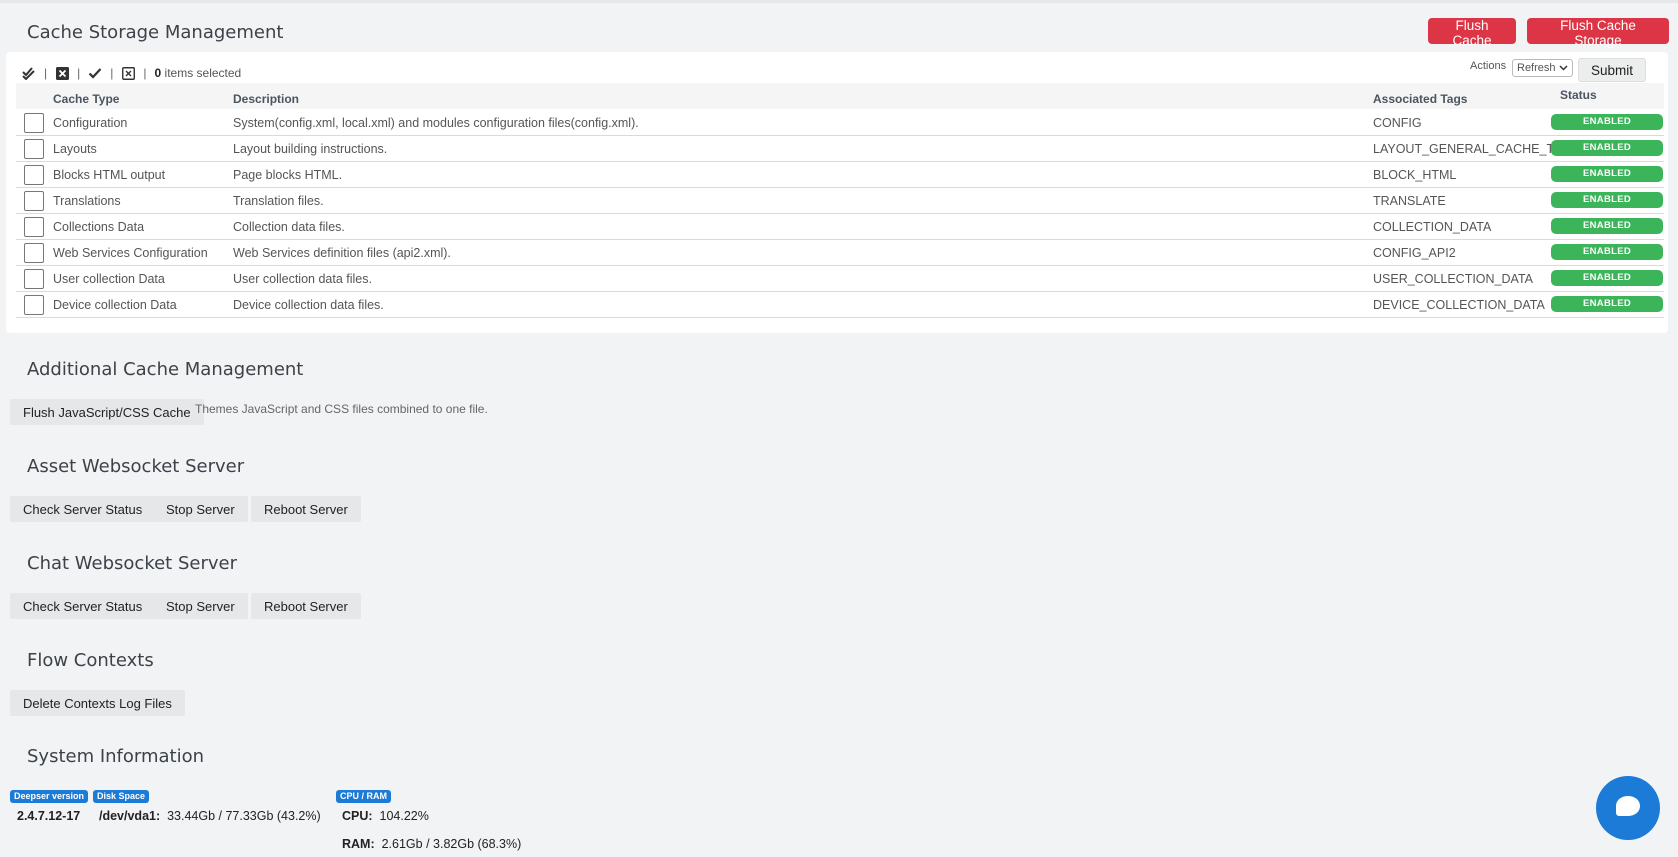 The width and height of the screenshot is (1678, 857). What do you see at coordinates (288, 175) in the screenshot?
I see `cell-description: Page blocks HTML.` at bounding box center [288, 175].